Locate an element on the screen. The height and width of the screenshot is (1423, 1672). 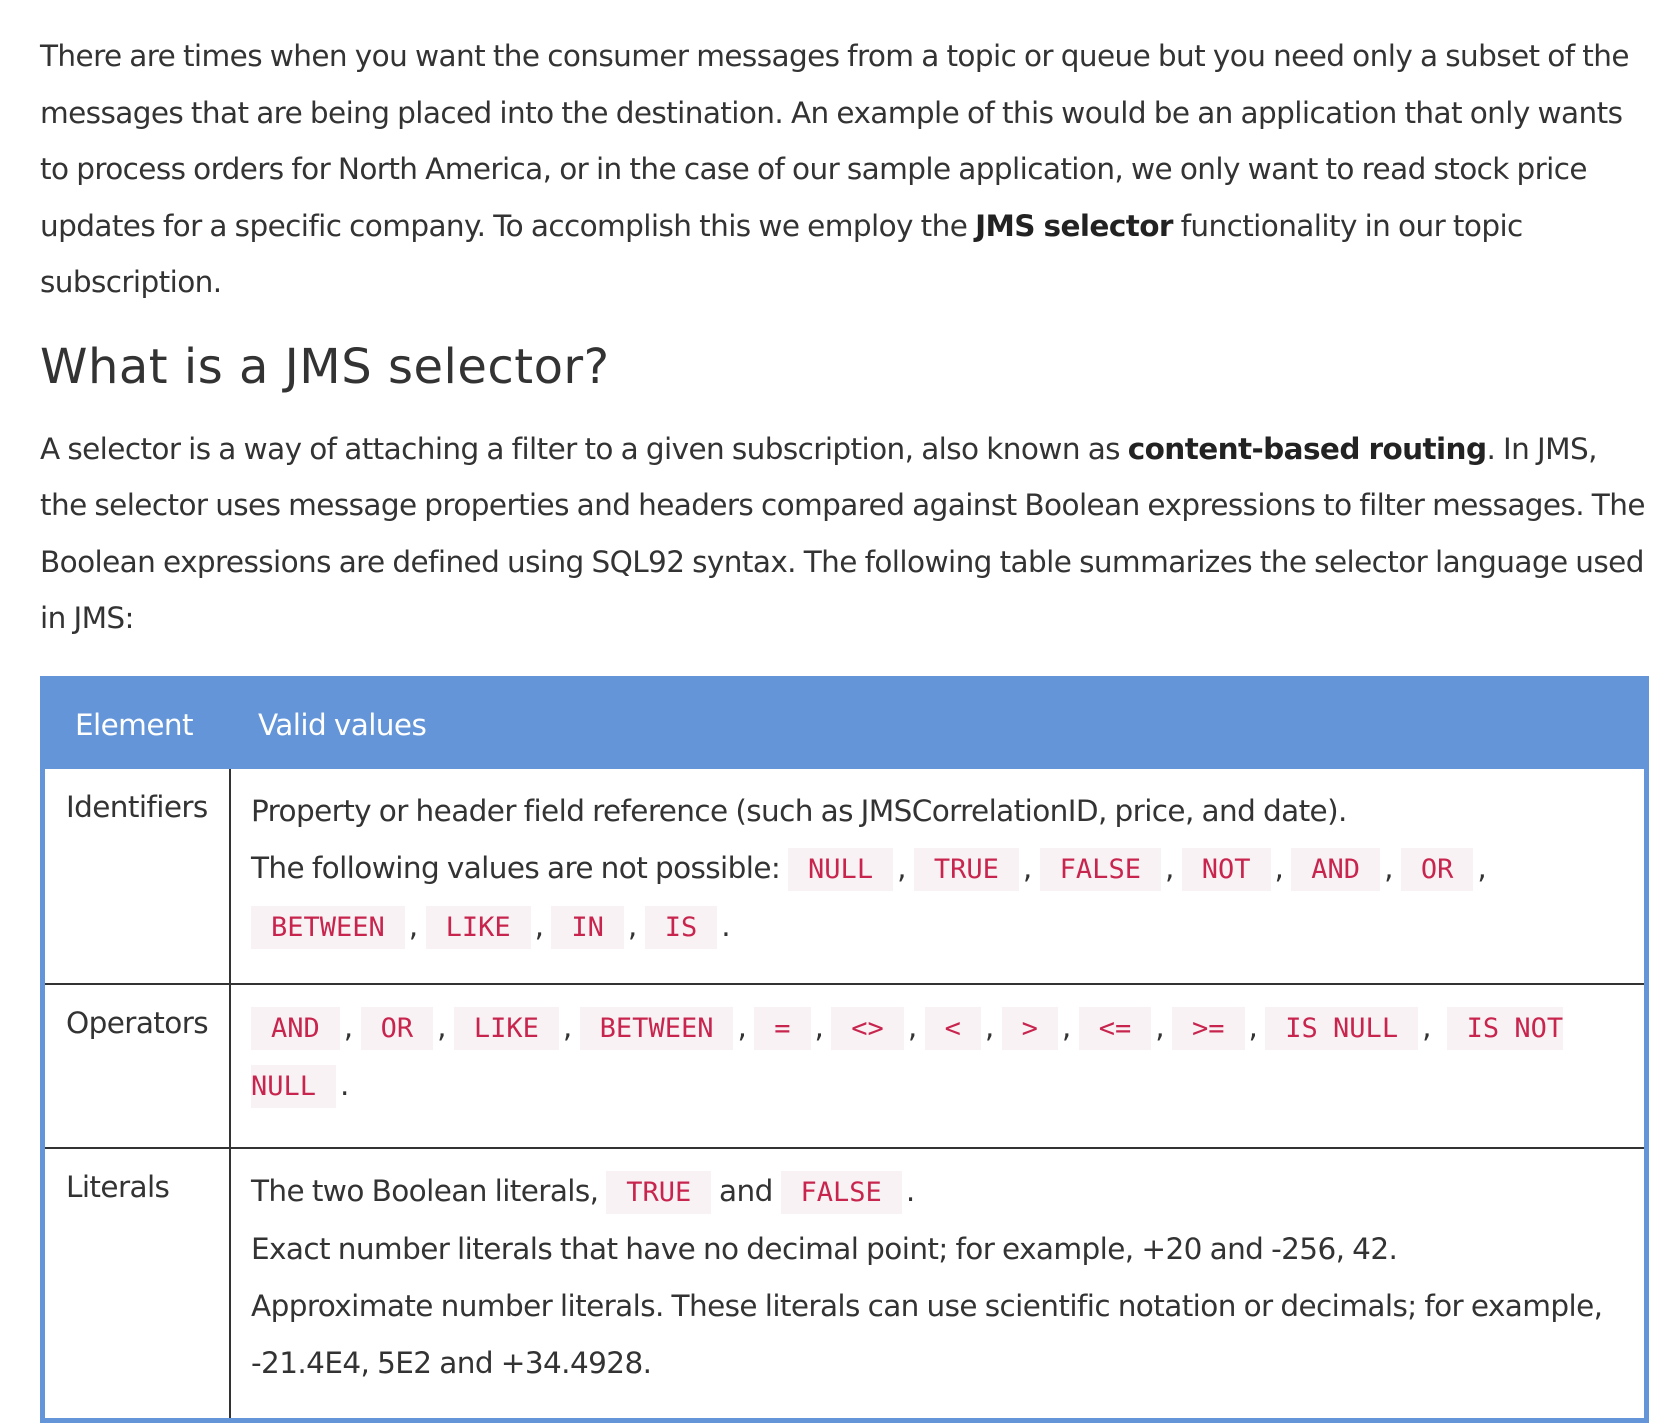
code-null: NULL is located at coordinates (841, 869).